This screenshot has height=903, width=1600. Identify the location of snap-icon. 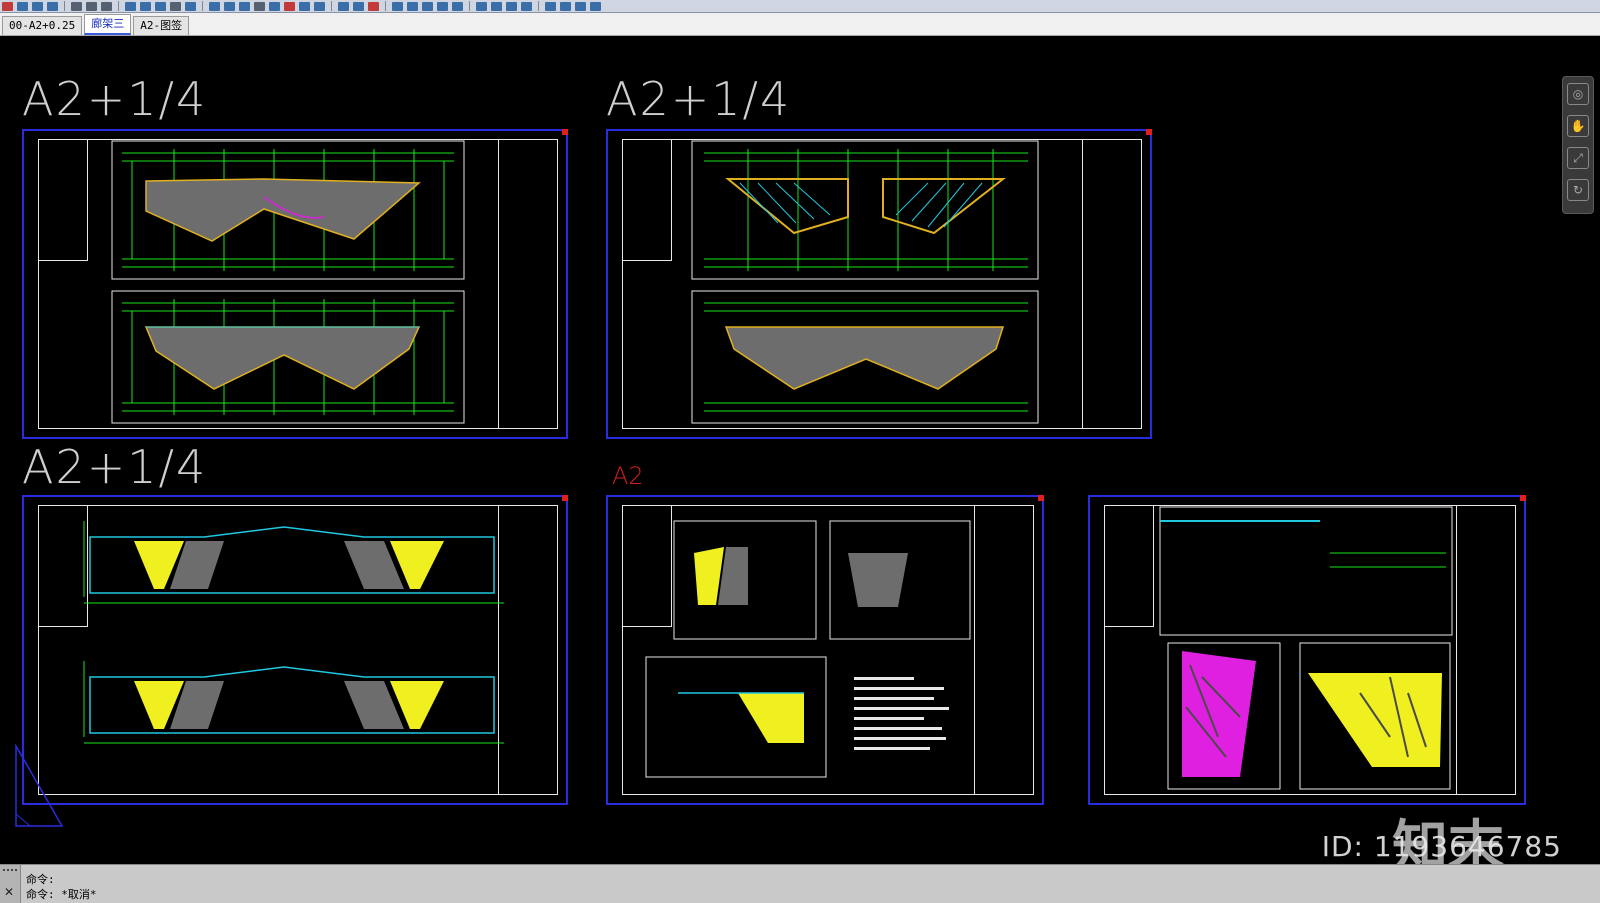
(397, 6).